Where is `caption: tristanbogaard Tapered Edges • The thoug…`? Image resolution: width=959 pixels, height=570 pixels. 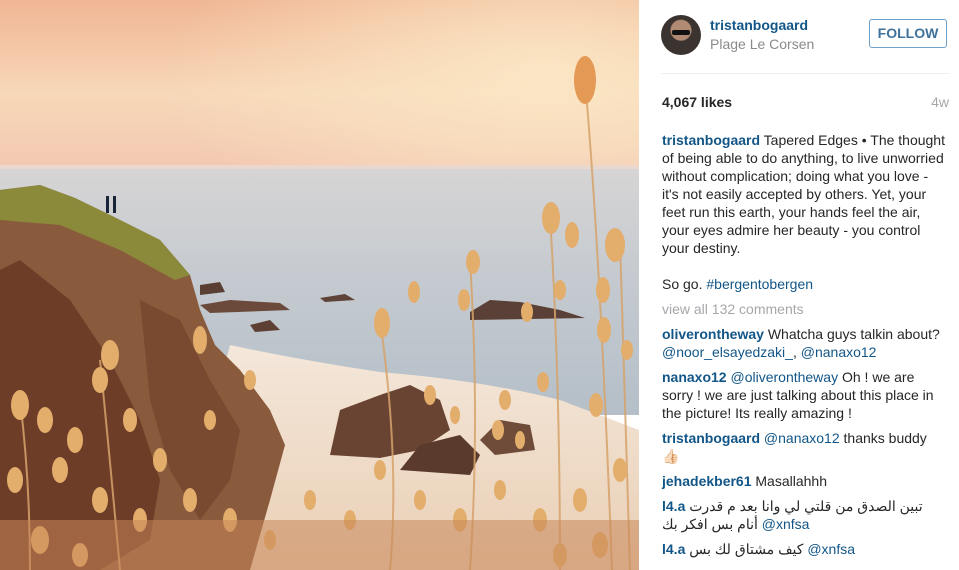
caption: tristanbogaard Tapered Edges • The thoug… is located at coordinates (804, 212).